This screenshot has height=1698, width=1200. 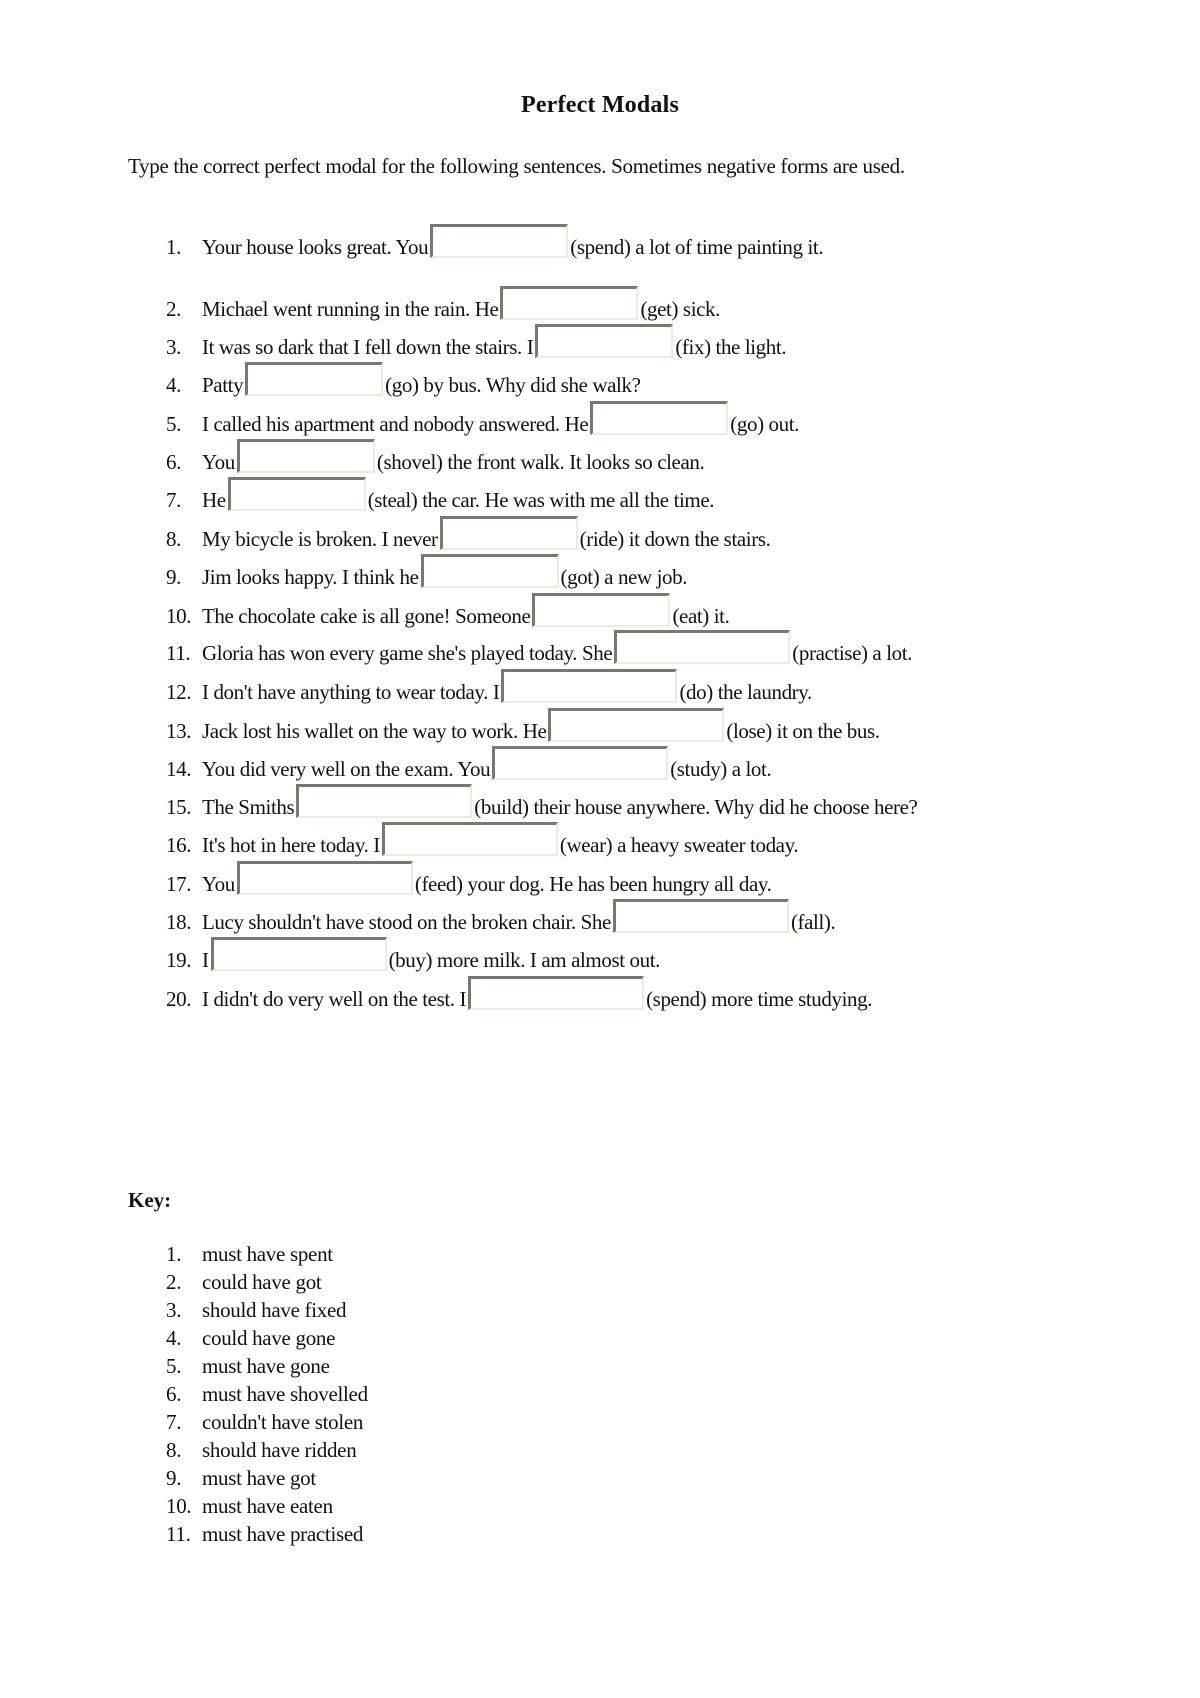 I want to click on key-answer-item: 10. must have eaten, so click(x=267, y=1506).